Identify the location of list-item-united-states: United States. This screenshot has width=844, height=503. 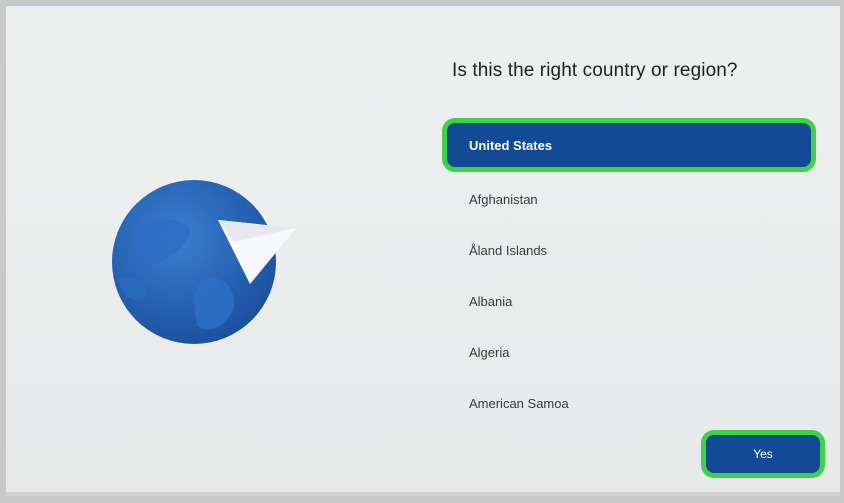
(629, 145).